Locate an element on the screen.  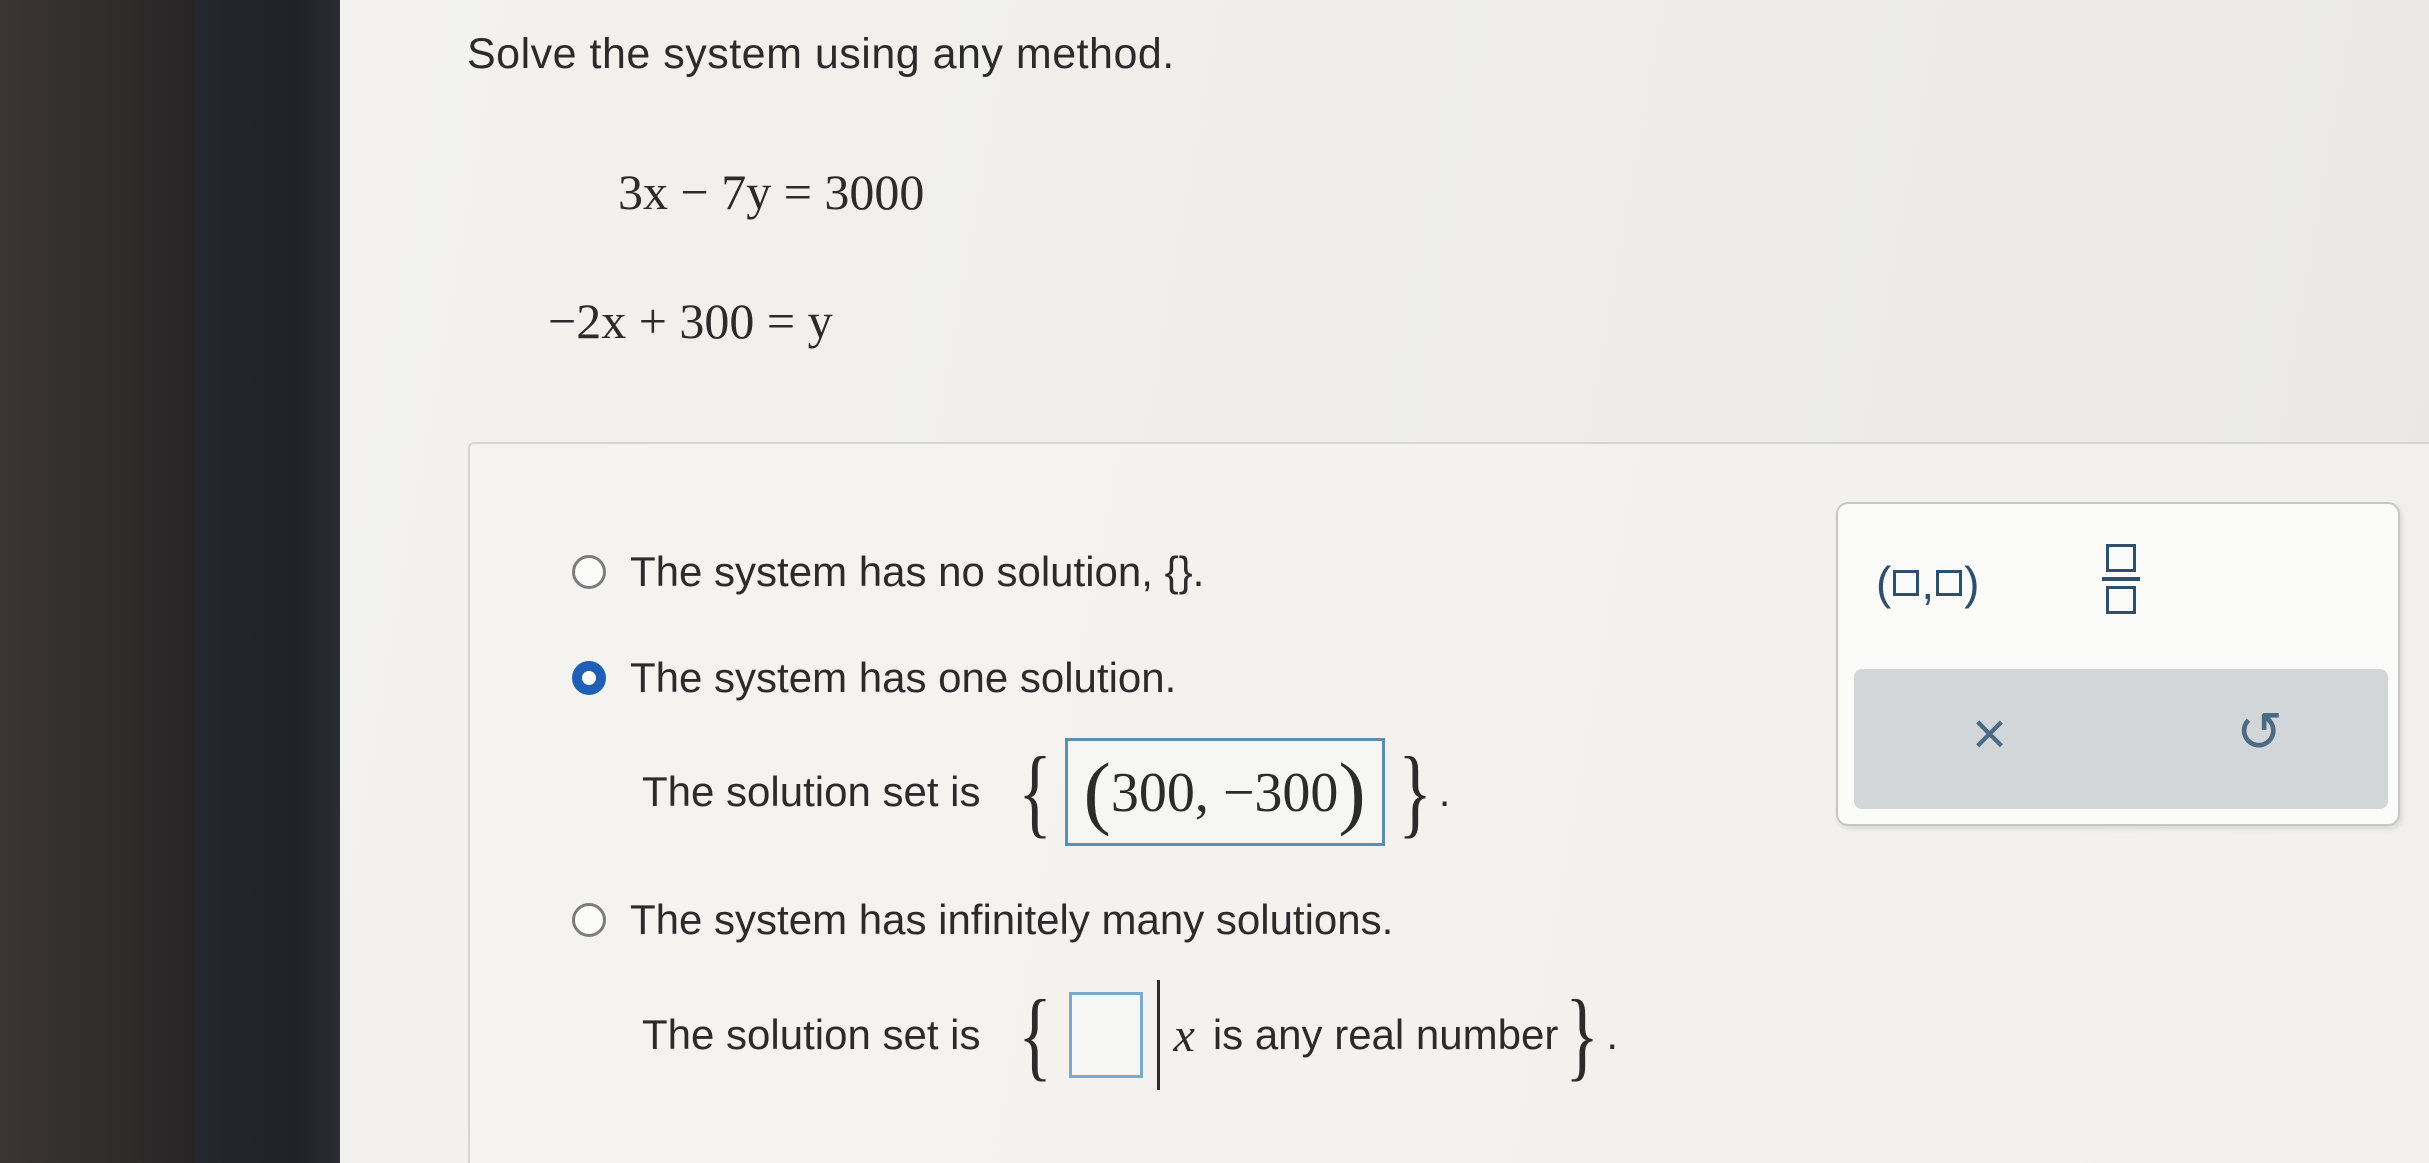
toolbox-actions: × ↺ is located at coordinates (2121, 739).